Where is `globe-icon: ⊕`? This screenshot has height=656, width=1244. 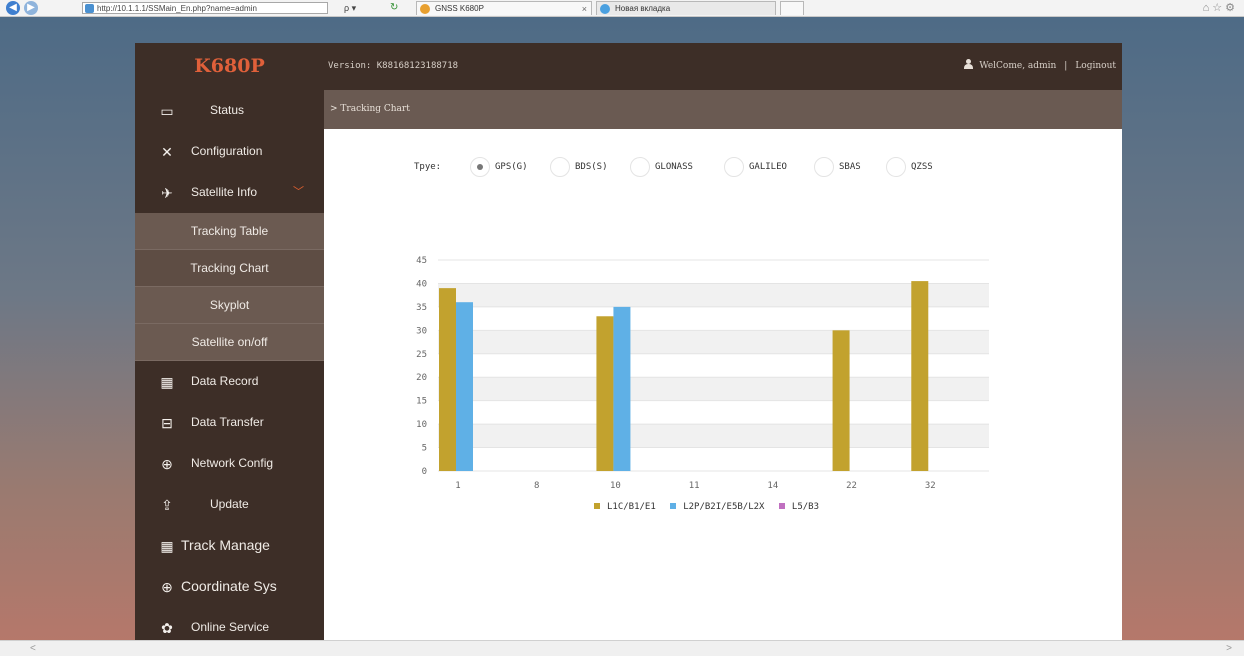
globe-icon: ⊕ is located at coordinates (167, 587).